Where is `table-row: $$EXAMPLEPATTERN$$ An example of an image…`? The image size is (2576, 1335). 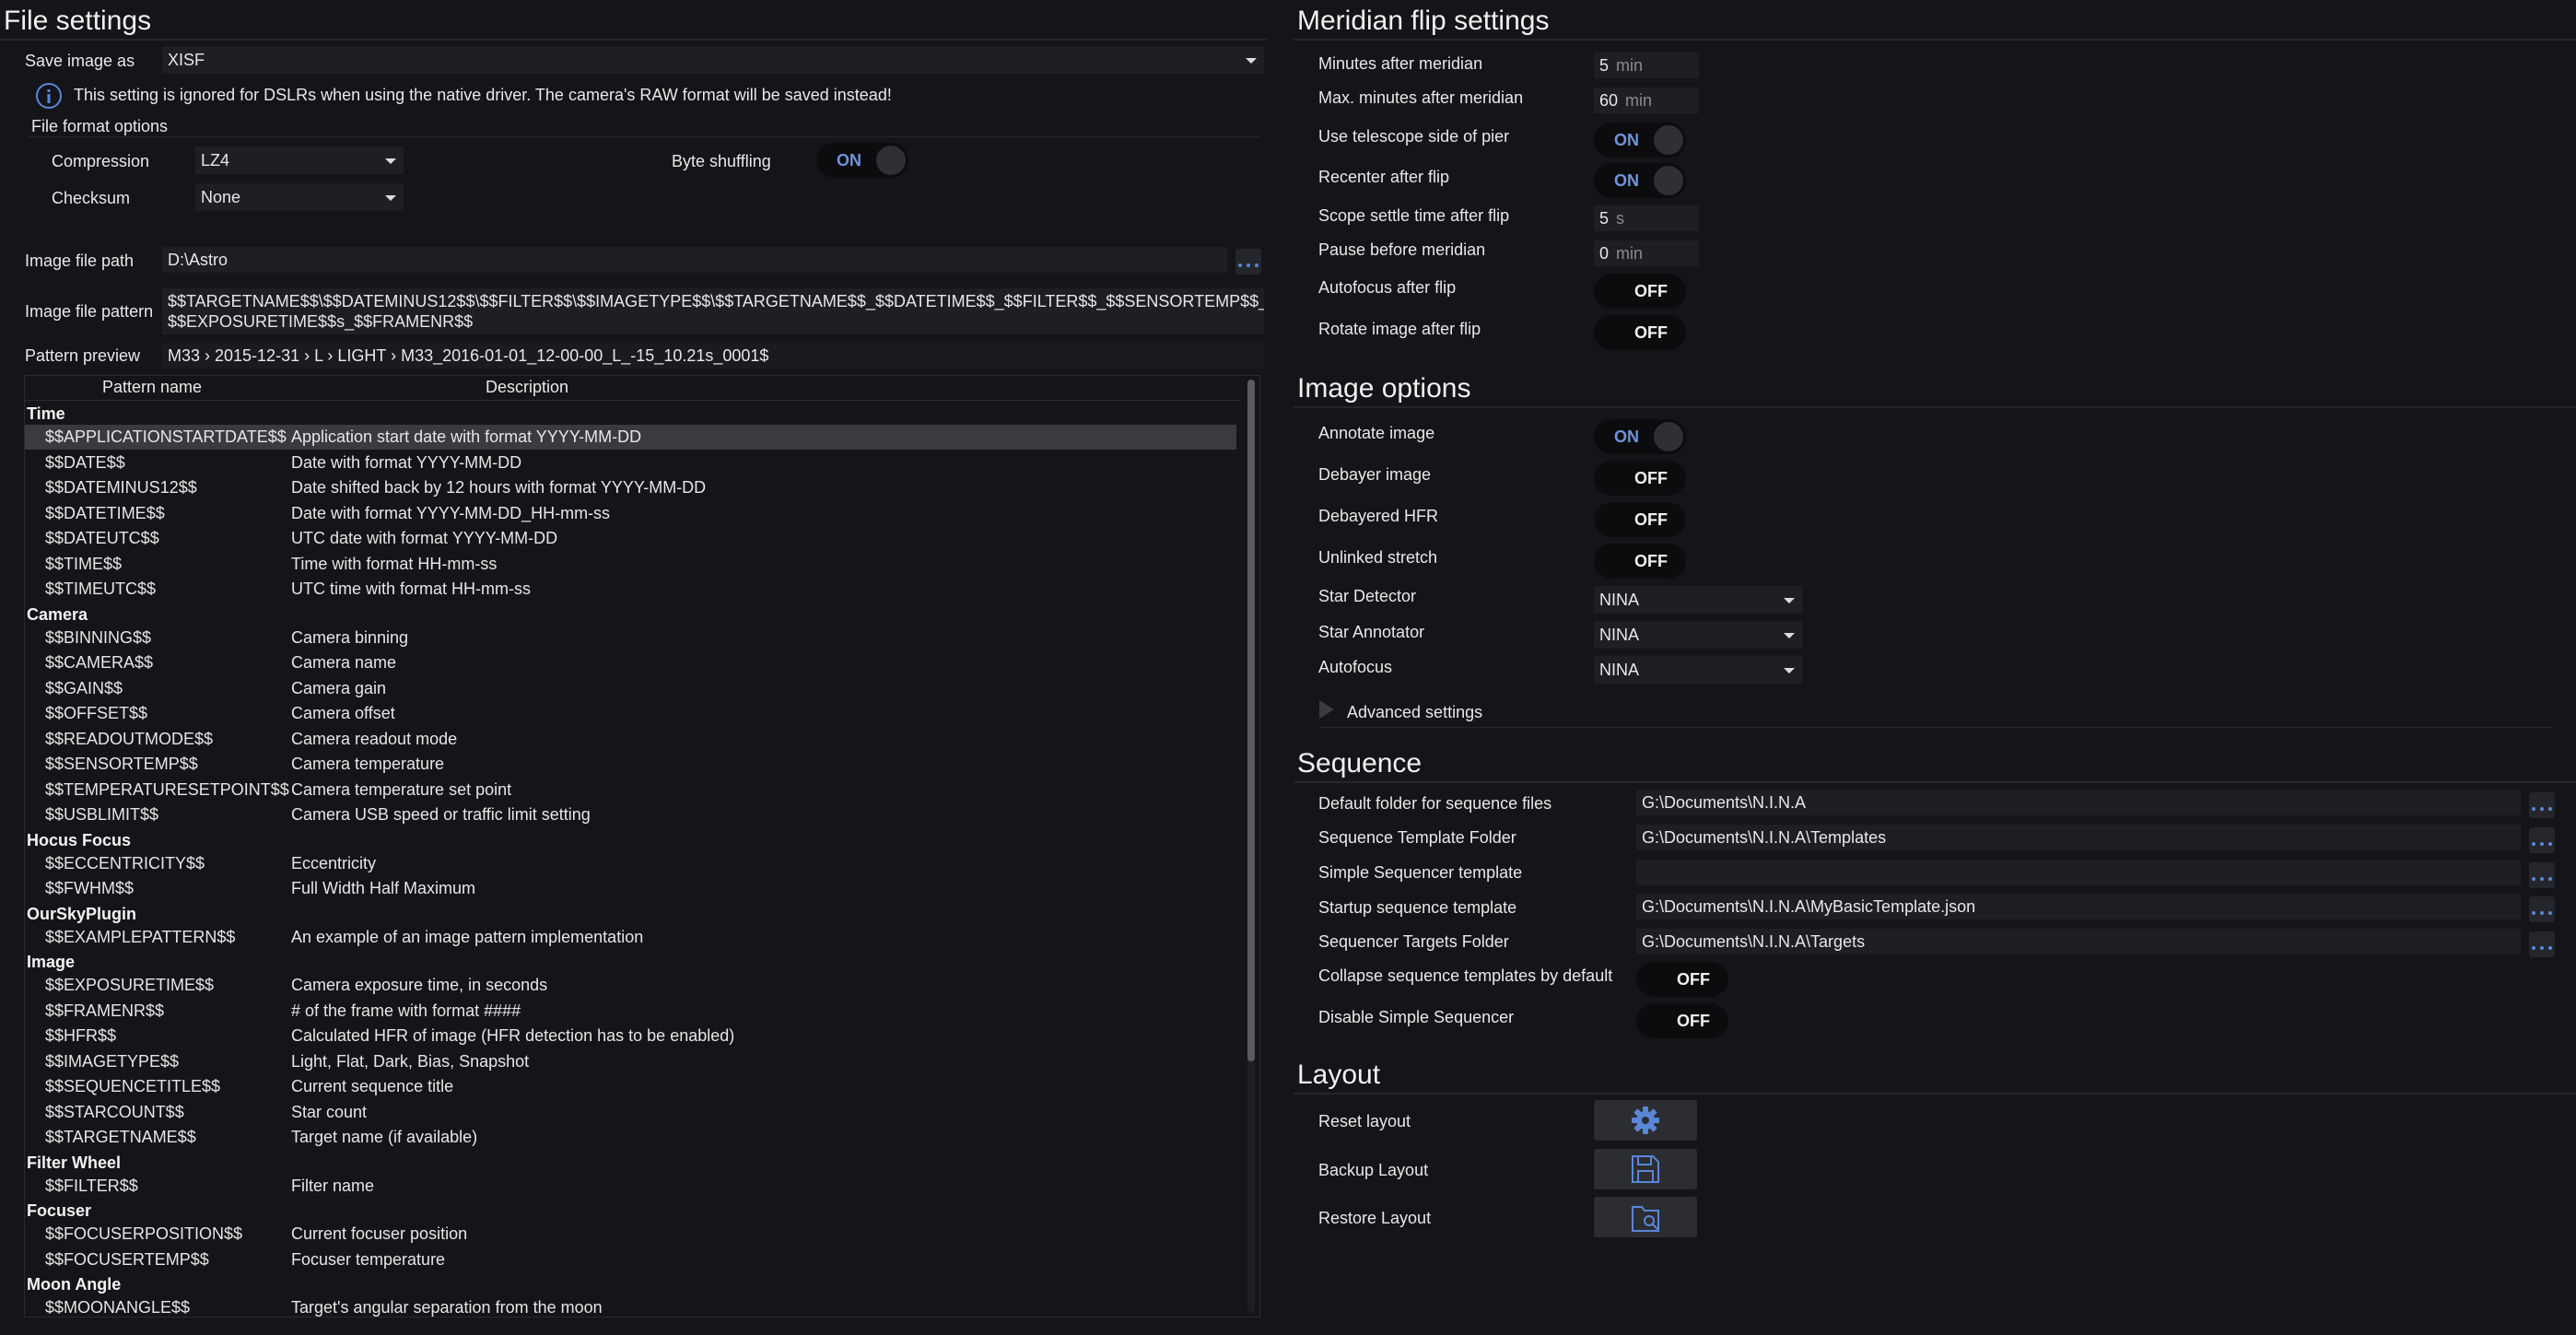
table-row: $$EXAMPLEPATTERN$$ An example of an image… is located at coordinates (630, 937).